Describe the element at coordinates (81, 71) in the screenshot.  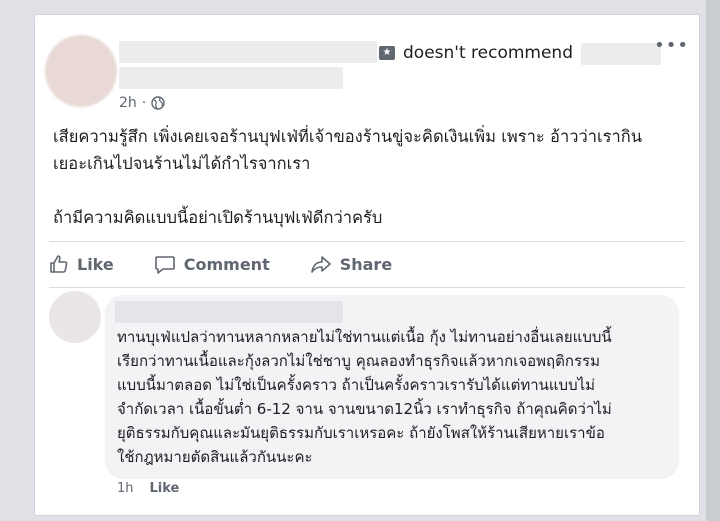
I see `author-avatar` at that location.